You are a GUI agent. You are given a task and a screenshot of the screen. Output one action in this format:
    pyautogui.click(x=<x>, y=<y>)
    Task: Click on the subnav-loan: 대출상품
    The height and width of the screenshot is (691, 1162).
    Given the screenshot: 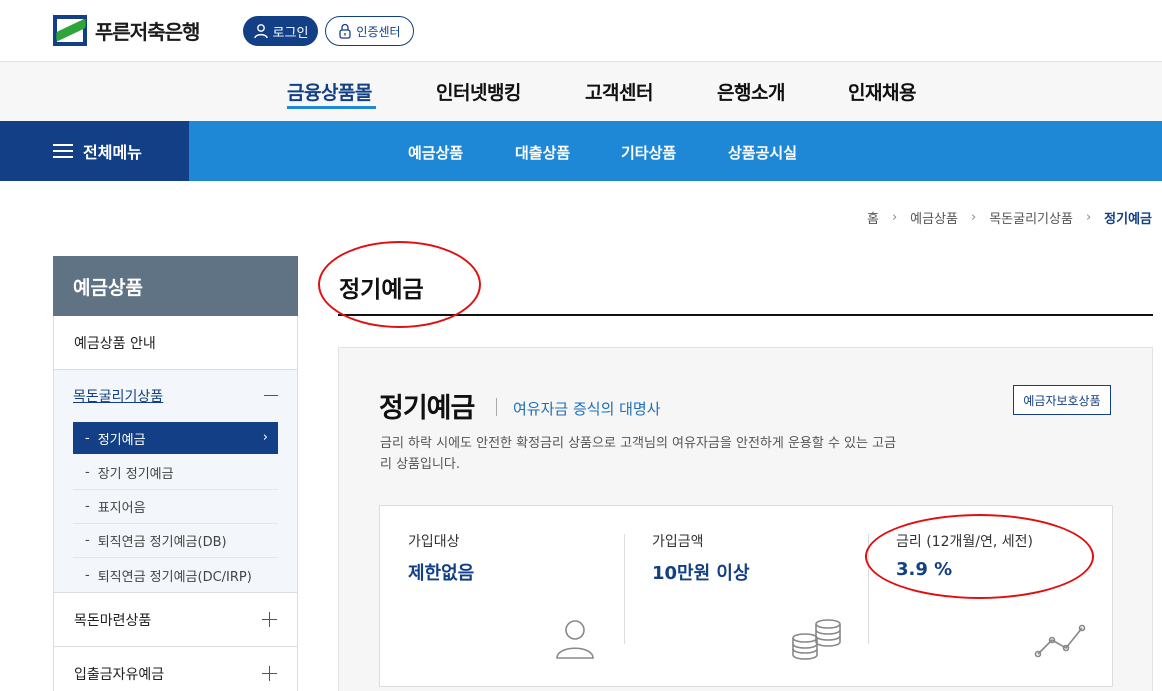 What is the action you would take?
    pyautogui.click(x=542, y=152)
    